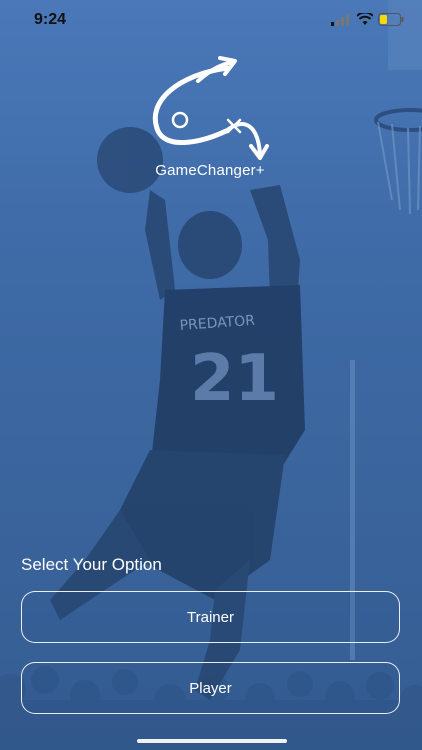  Describe the element at coordinates (340, 20) in the screenshot. I see `cellular-signal-icon` at that location.